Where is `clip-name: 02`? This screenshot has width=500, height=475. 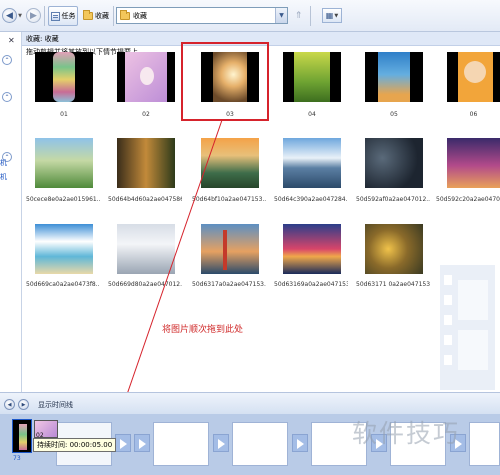
clip-name: 02 is located at coordinates (146, 114).